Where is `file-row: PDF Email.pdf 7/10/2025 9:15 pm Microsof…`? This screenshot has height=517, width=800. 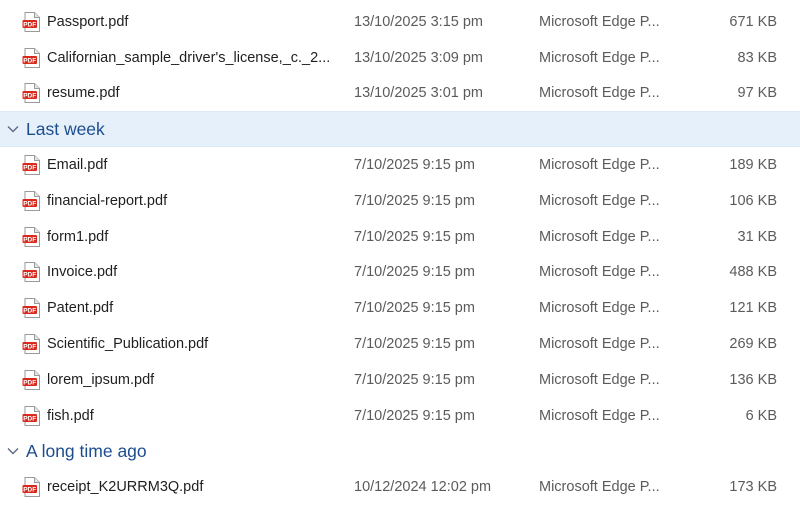 file-row: PDF Email.pdf 7/10/2025 9:15 pm Microsof… is located at coordinates (400, 165).